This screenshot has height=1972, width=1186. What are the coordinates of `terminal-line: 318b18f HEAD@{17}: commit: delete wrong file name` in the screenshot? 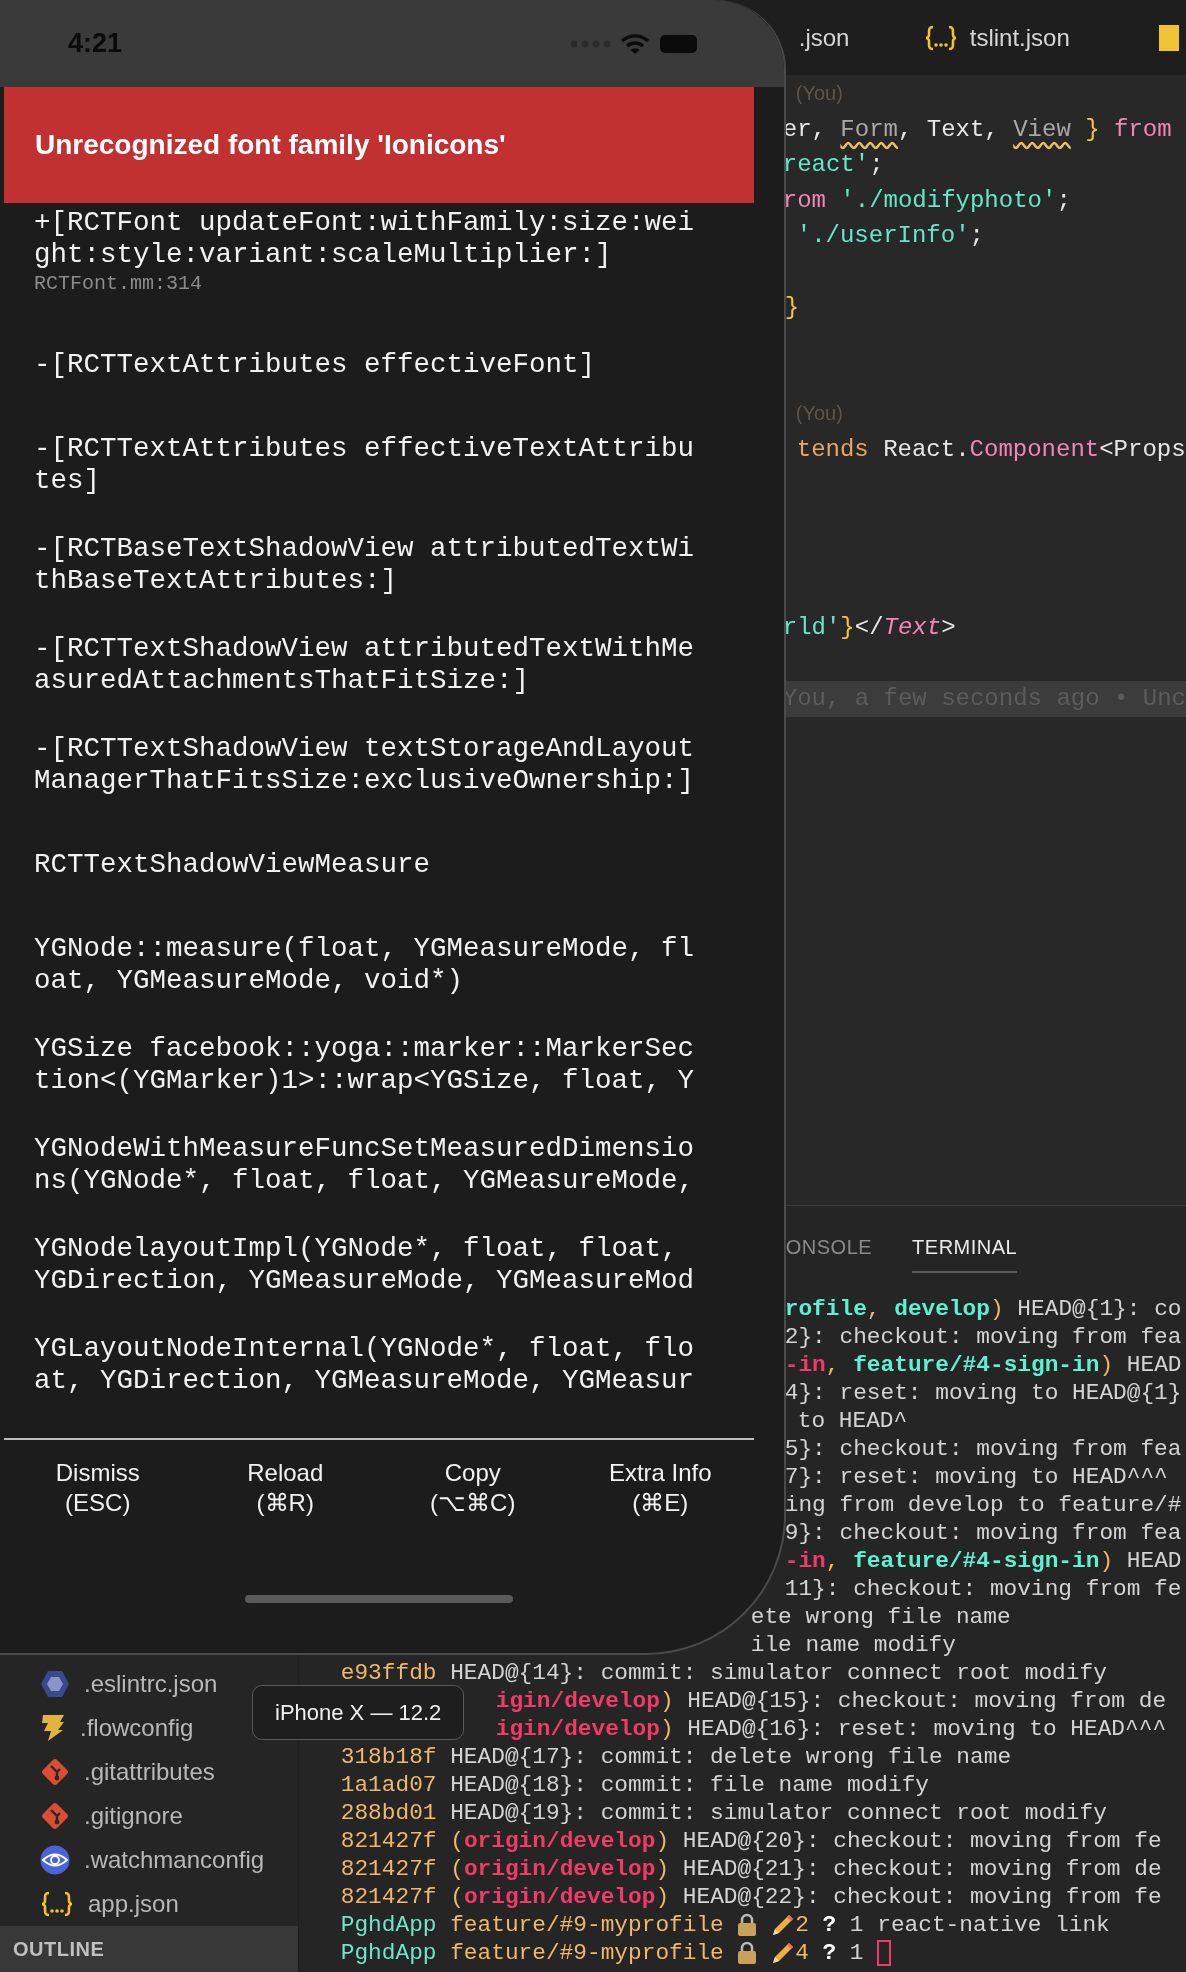 It's located at (676, 1757).